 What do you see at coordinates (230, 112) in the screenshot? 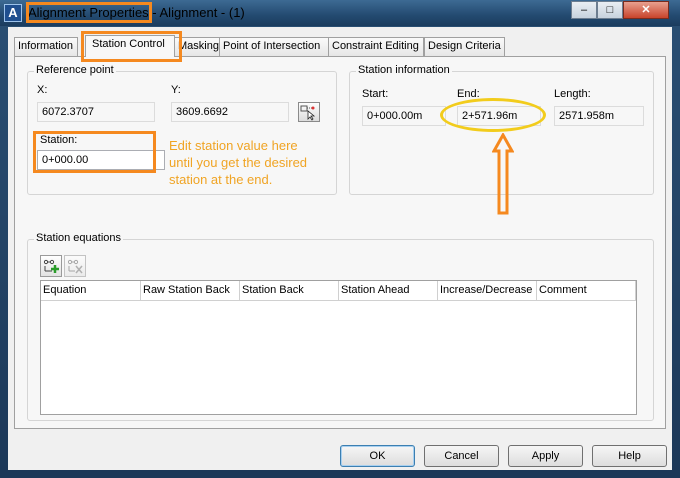
I see `y-field: 3609.6692` at bounding box center [230, 112].